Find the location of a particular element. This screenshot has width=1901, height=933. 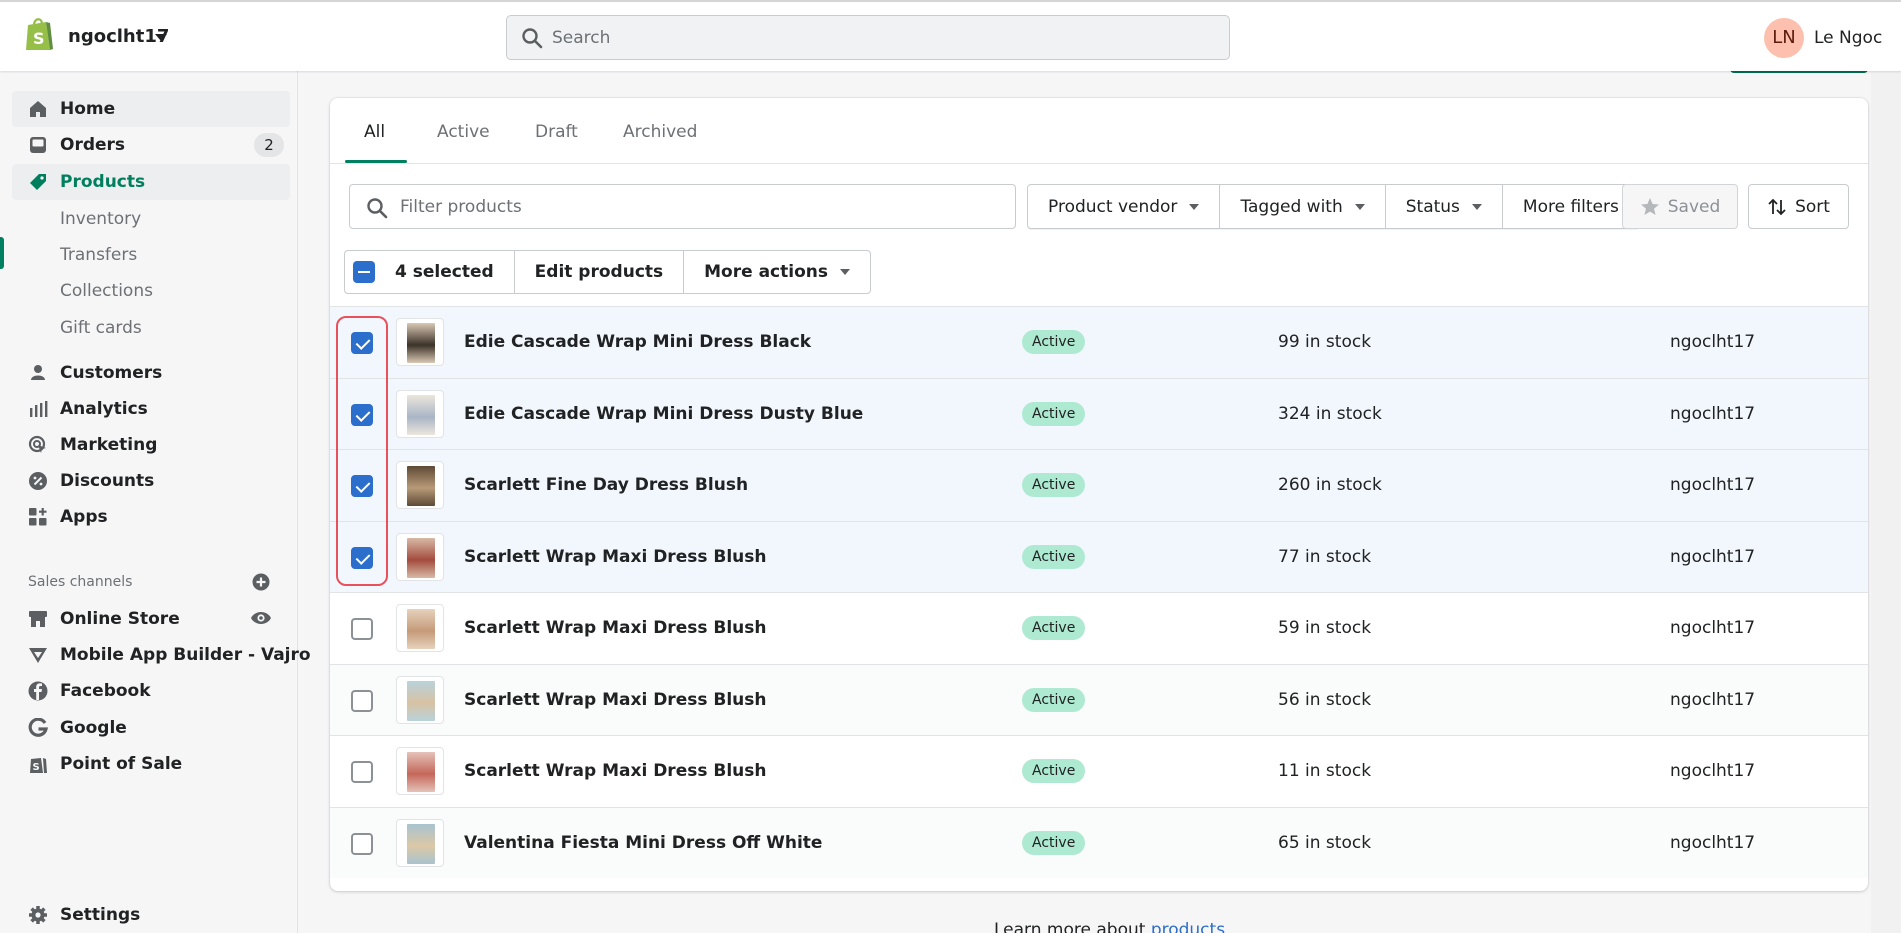

sidebar-item-gift-cards: Gift cards is located at coordinates (151, 328).